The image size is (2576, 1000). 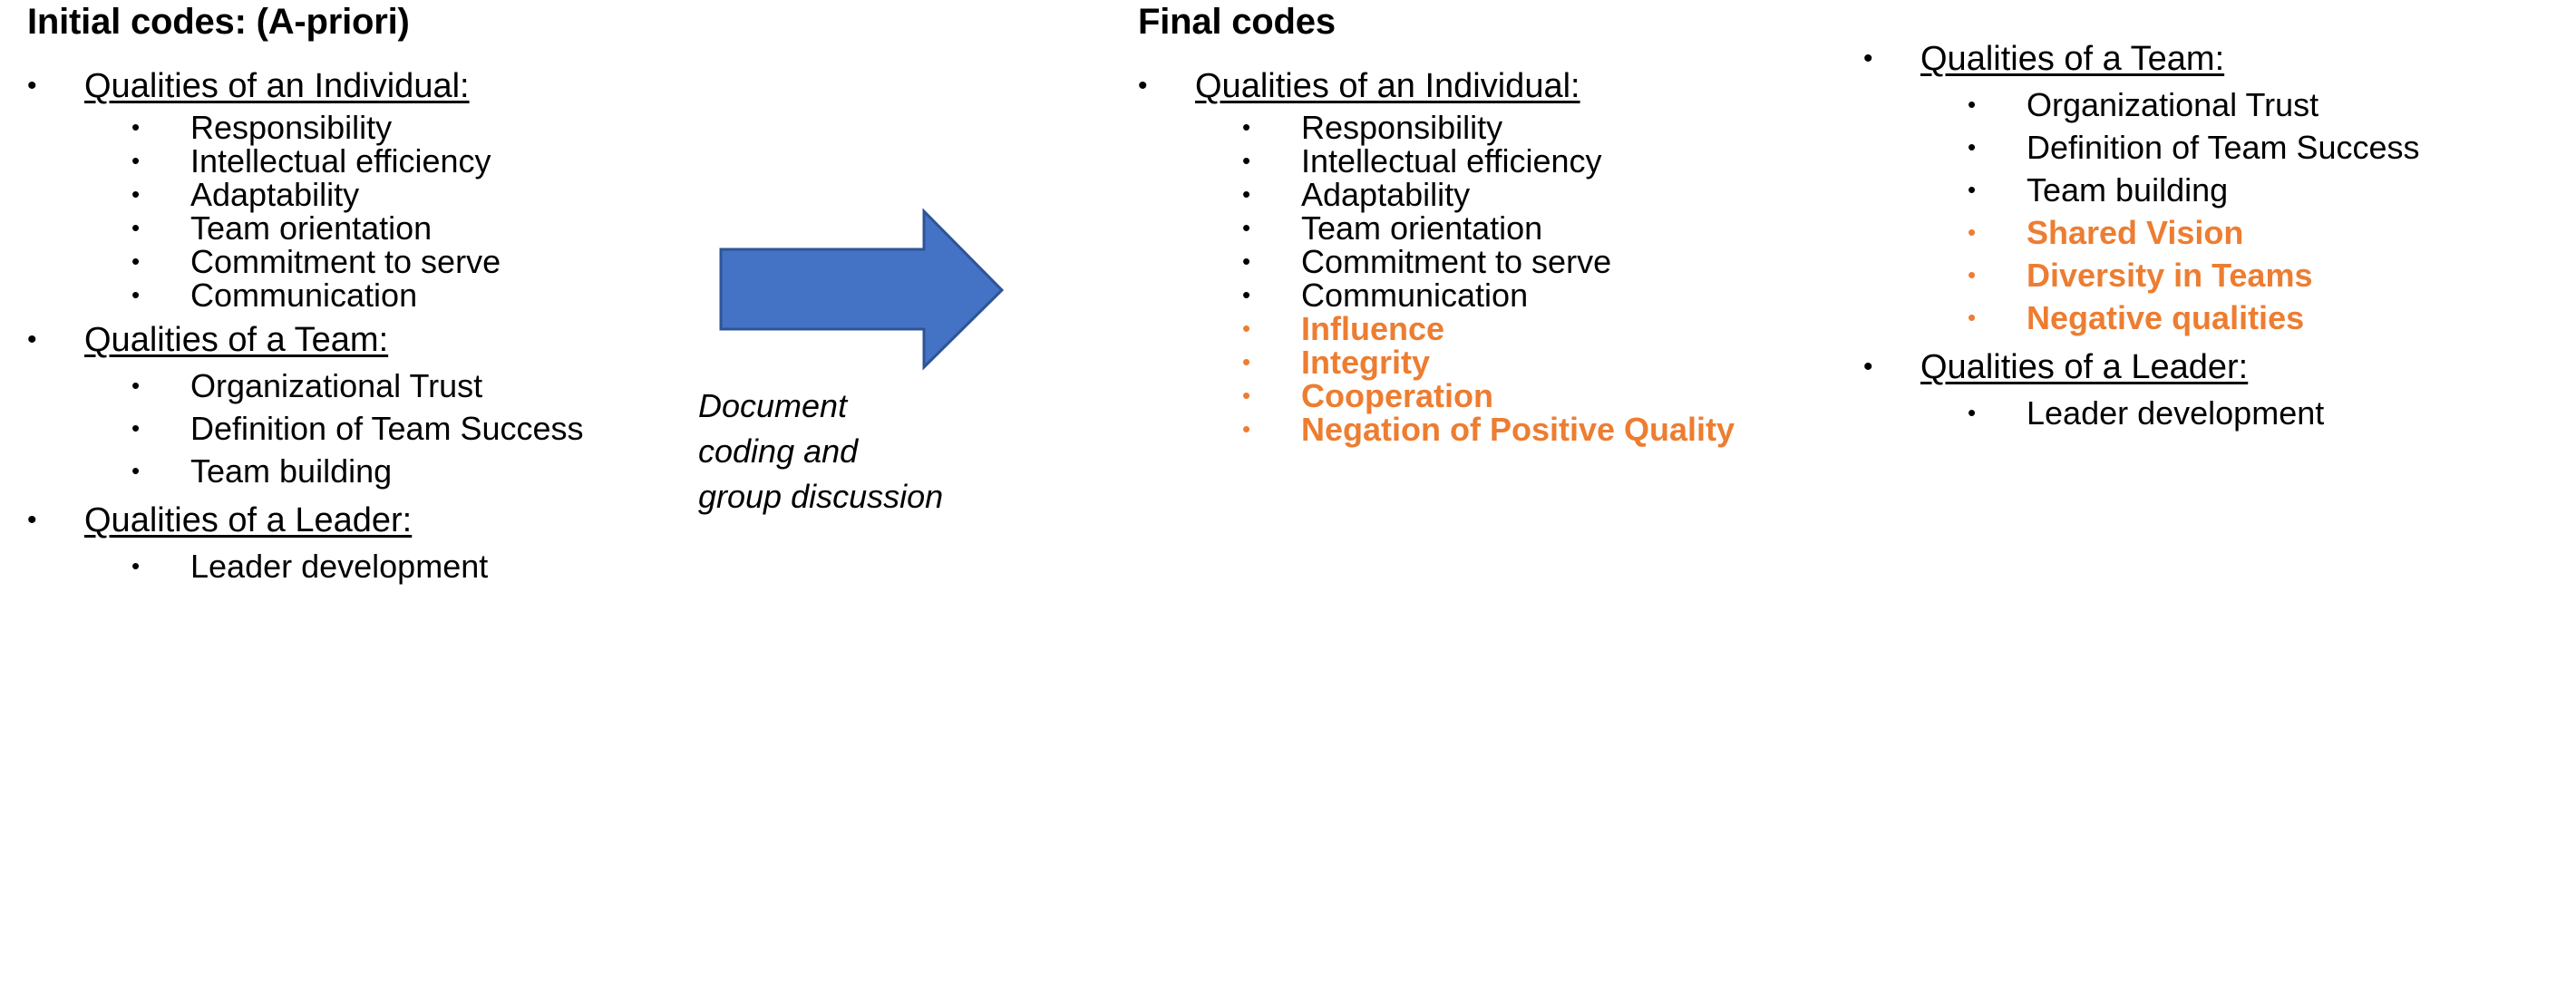 I want to click on code-item-added: • Shared Vision, so click(x=2219, y=232).